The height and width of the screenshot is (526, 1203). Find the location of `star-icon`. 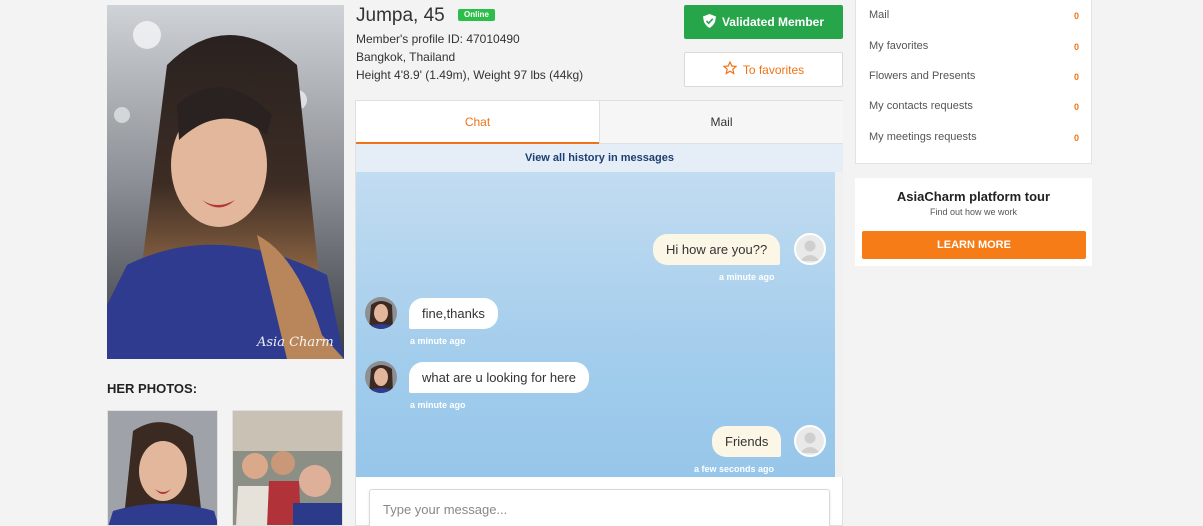

star-icon is located at coordinates (730, 69).